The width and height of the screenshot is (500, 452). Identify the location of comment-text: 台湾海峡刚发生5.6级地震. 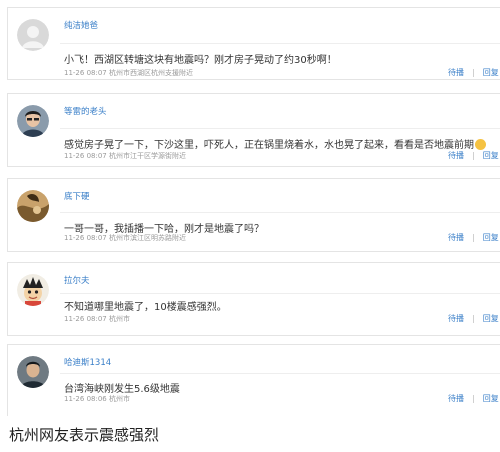
(122, 389).